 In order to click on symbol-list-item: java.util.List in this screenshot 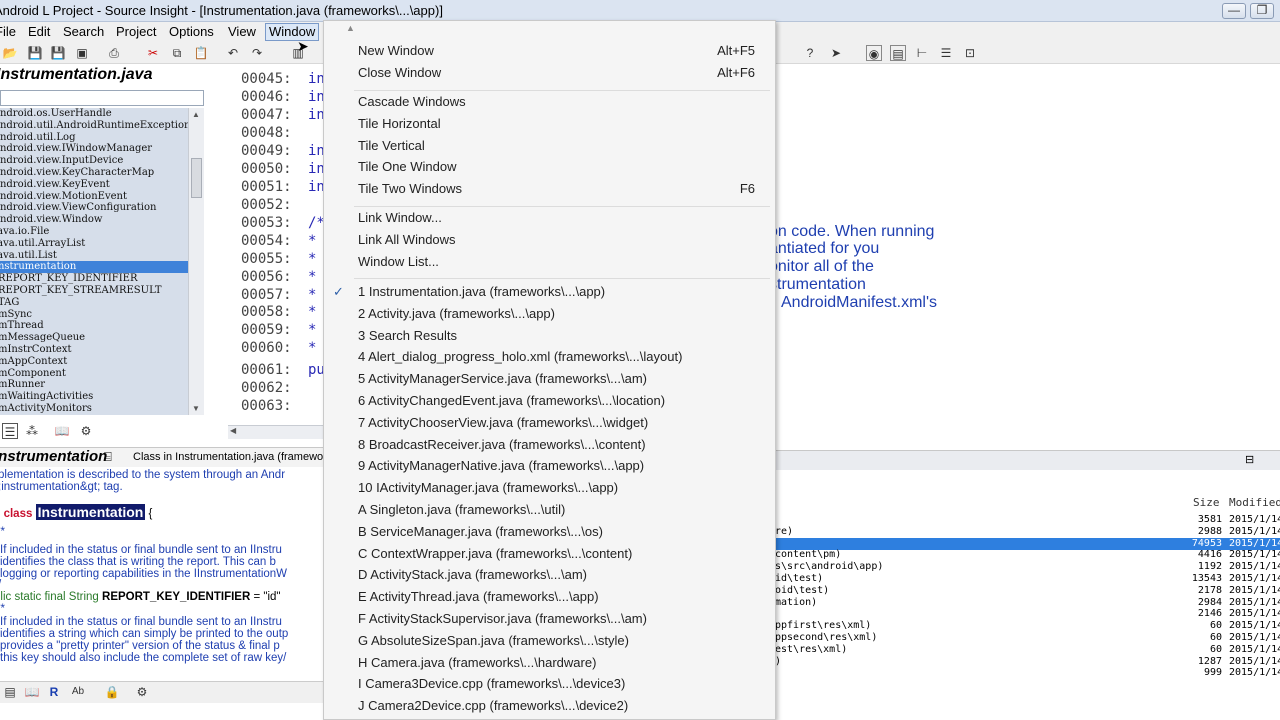, I will do `click(94, 256)`.